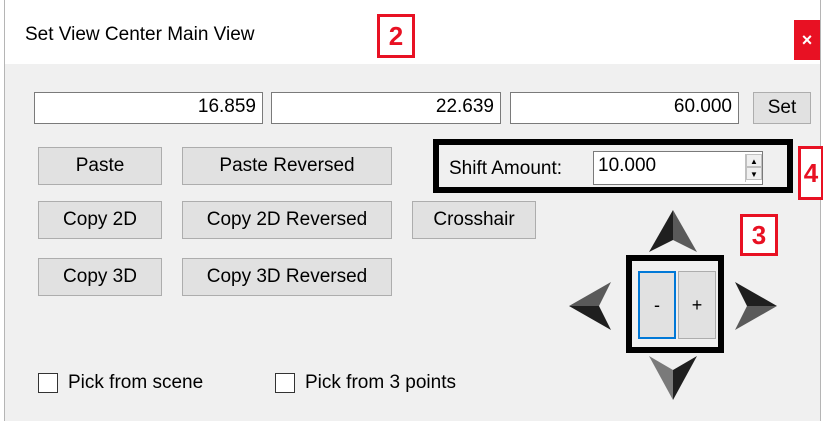 The image size is (823, 421). What do you see at coordinates (810, 173) in the screenshot?
I see `callout-marker-4: 4` at bounding box center [810, 173].